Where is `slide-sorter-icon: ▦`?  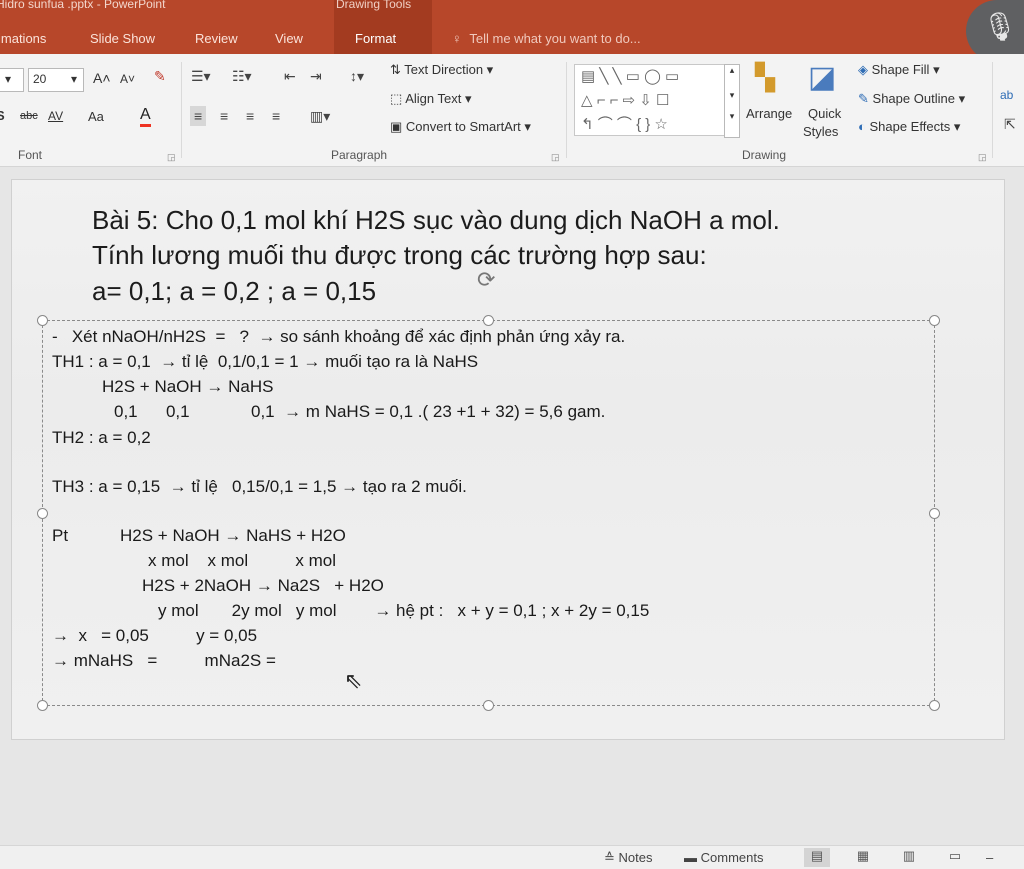
slide-sorter-icon: ▦ is located at coordinates (863, 855).